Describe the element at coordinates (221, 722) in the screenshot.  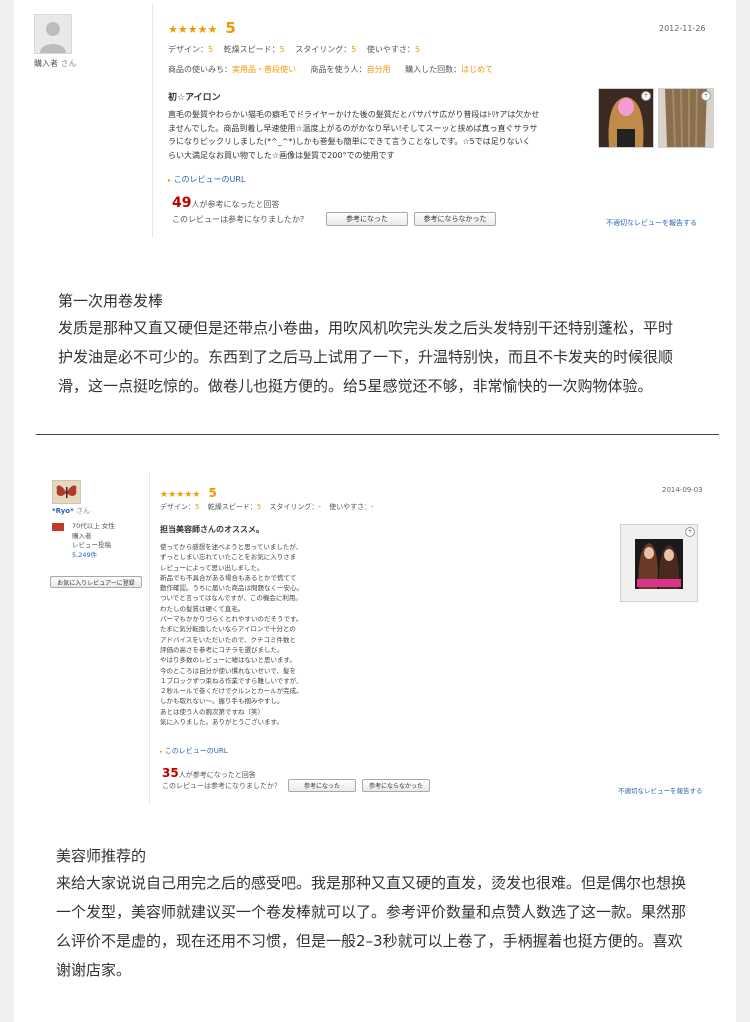
I see `review-body-line: 気に入りました。ありがとうございます。` at that location.